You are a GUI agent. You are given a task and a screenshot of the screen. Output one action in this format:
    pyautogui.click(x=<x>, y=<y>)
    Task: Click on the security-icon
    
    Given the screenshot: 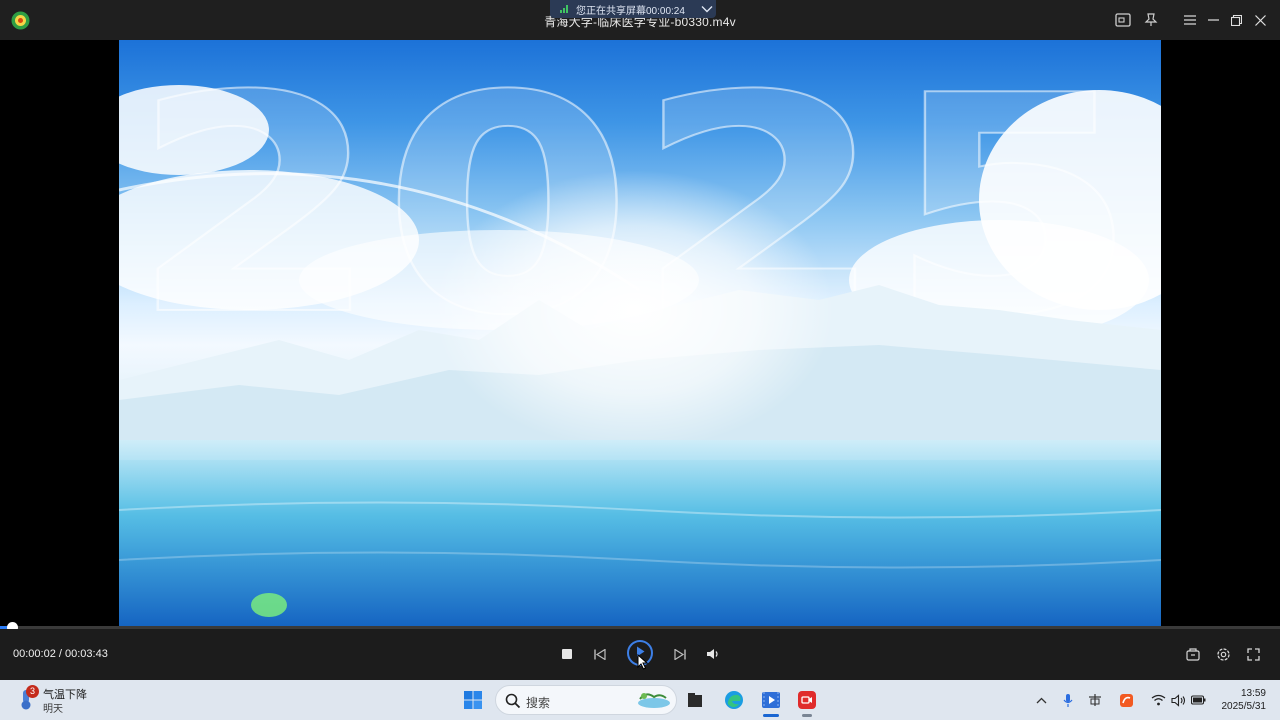 What is the action you would take?
    pyautogui.click(x=1126, y=700)
    